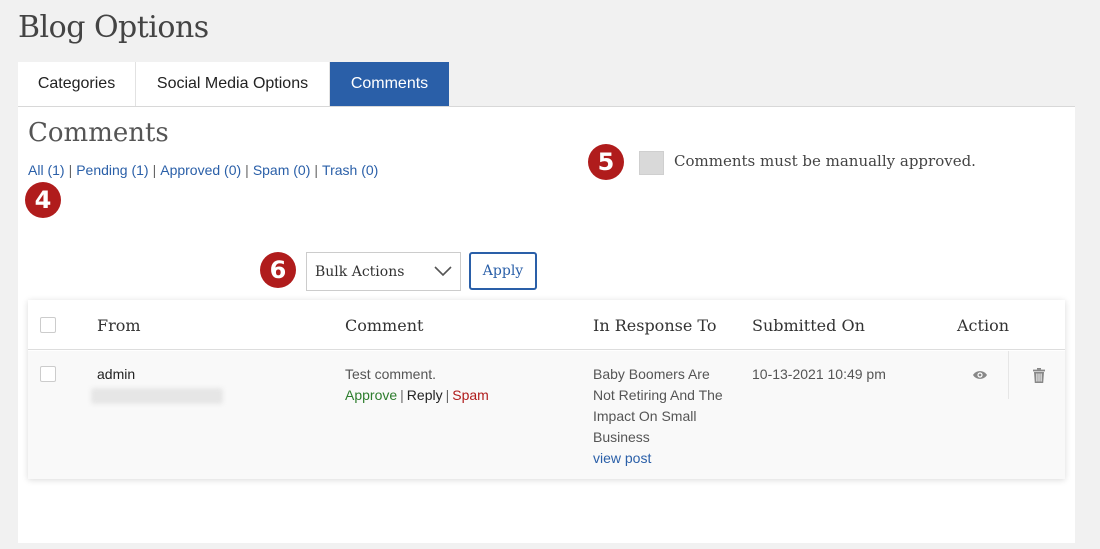 The width and height of the screenshot is (1100, 549). I want to click on eye-icon, so click(979, 375).